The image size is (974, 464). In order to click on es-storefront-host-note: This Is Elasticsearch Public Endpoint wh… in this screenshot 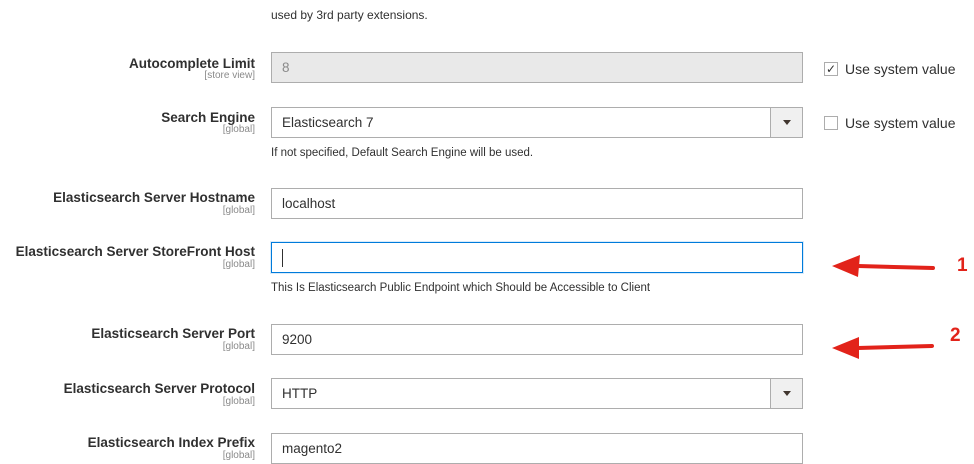, I will do `click(461, 288)`.